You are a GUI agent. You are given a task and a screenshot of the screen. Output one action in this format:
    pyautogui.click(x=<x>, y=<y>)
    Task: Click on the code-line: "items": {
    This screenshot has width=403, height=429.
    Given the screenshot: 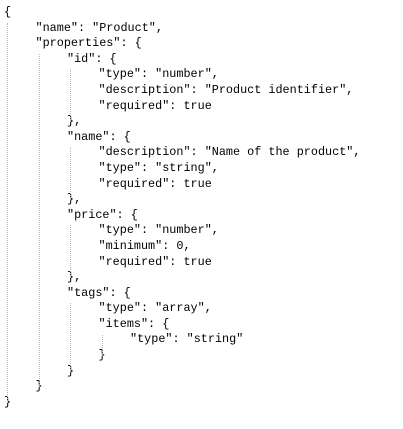 What is the action you would take?
    pyautogui.click(x=201, y=325)
    